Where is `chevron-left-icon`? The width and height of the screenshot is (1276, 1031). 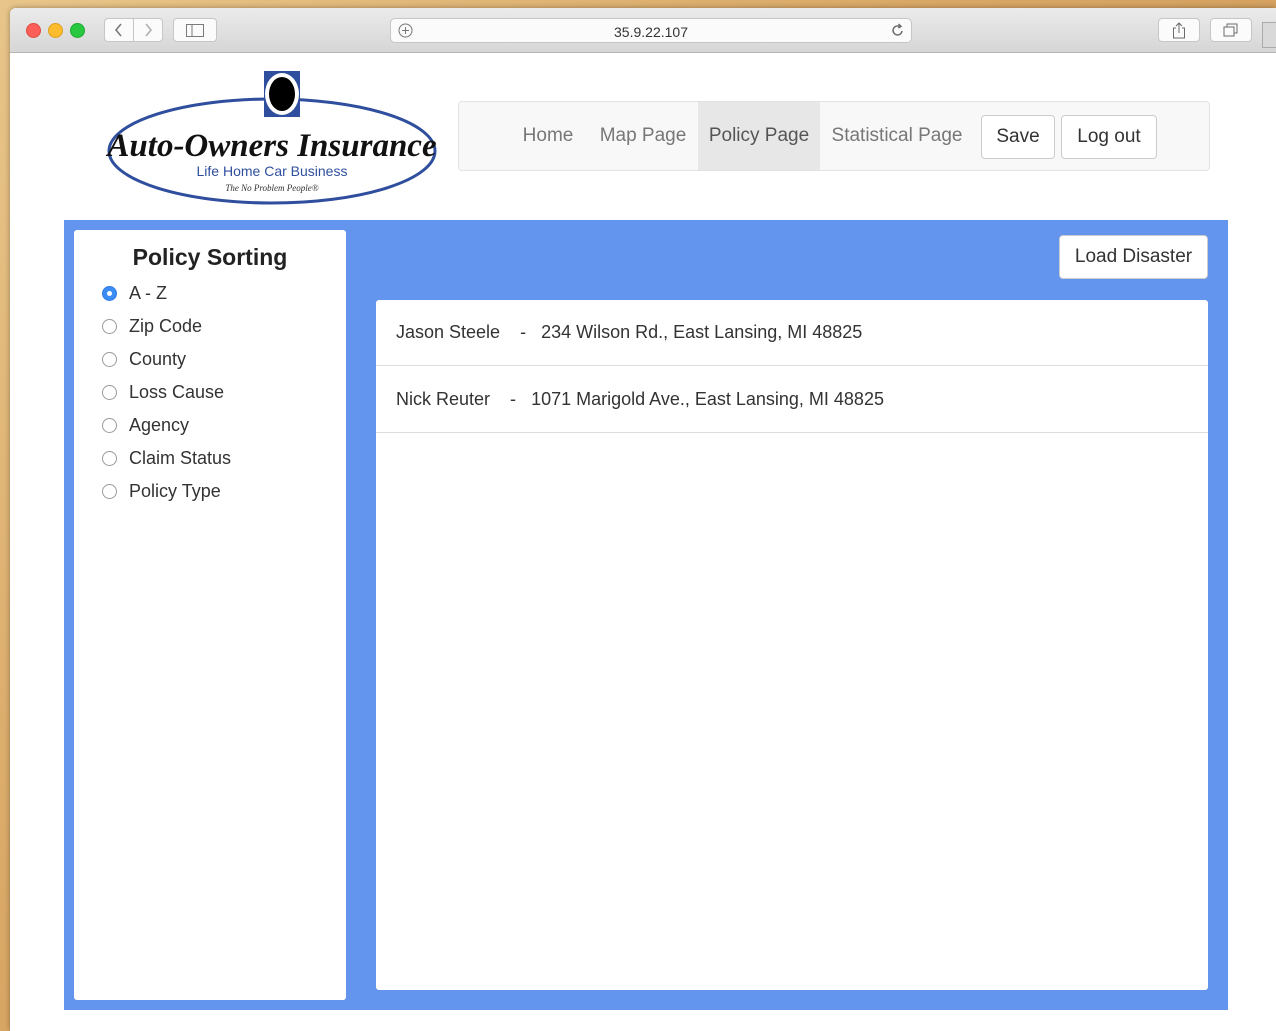
chevron-left-icon is located at coordinates (118, 30).